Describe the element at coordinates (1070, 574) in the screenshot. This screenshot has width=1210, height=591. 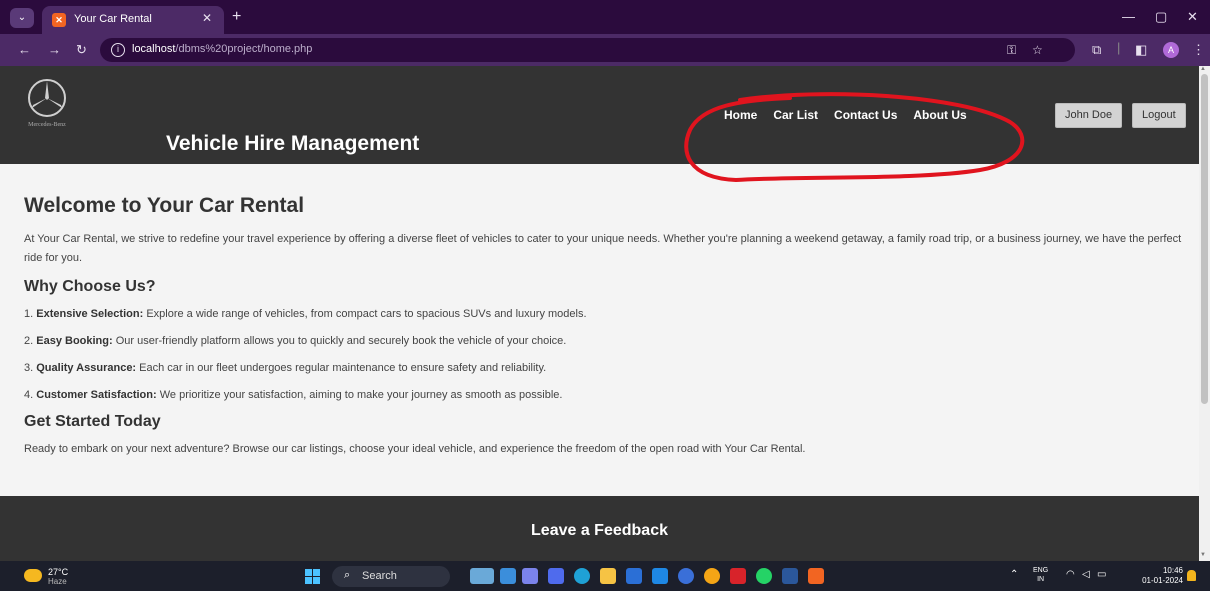
I see `wifi-icon: ◠` at that location.